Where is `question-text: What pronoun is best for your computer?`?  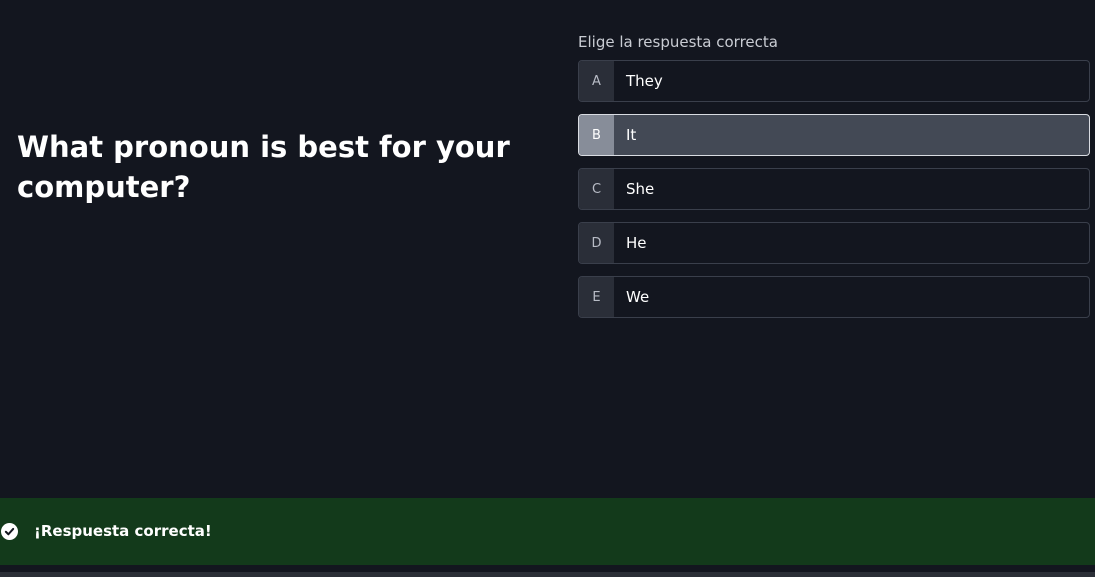 question-text: What pronoun is best for your computer? is located at coordinates (263, 167).